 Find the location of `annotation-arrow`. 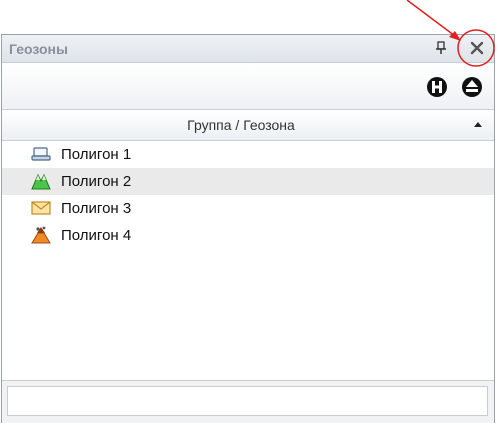

annotation-arrow is located at coordinates (431, 18).